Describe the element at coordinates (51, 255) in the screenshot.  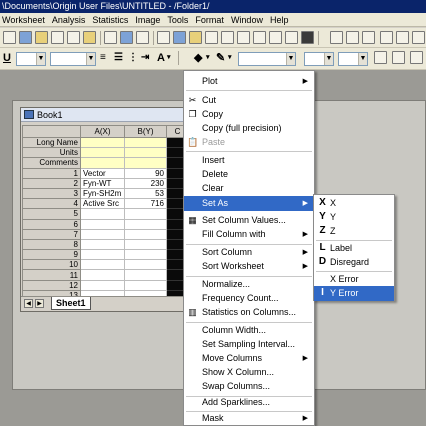
I see `row-number: 9` at that location.